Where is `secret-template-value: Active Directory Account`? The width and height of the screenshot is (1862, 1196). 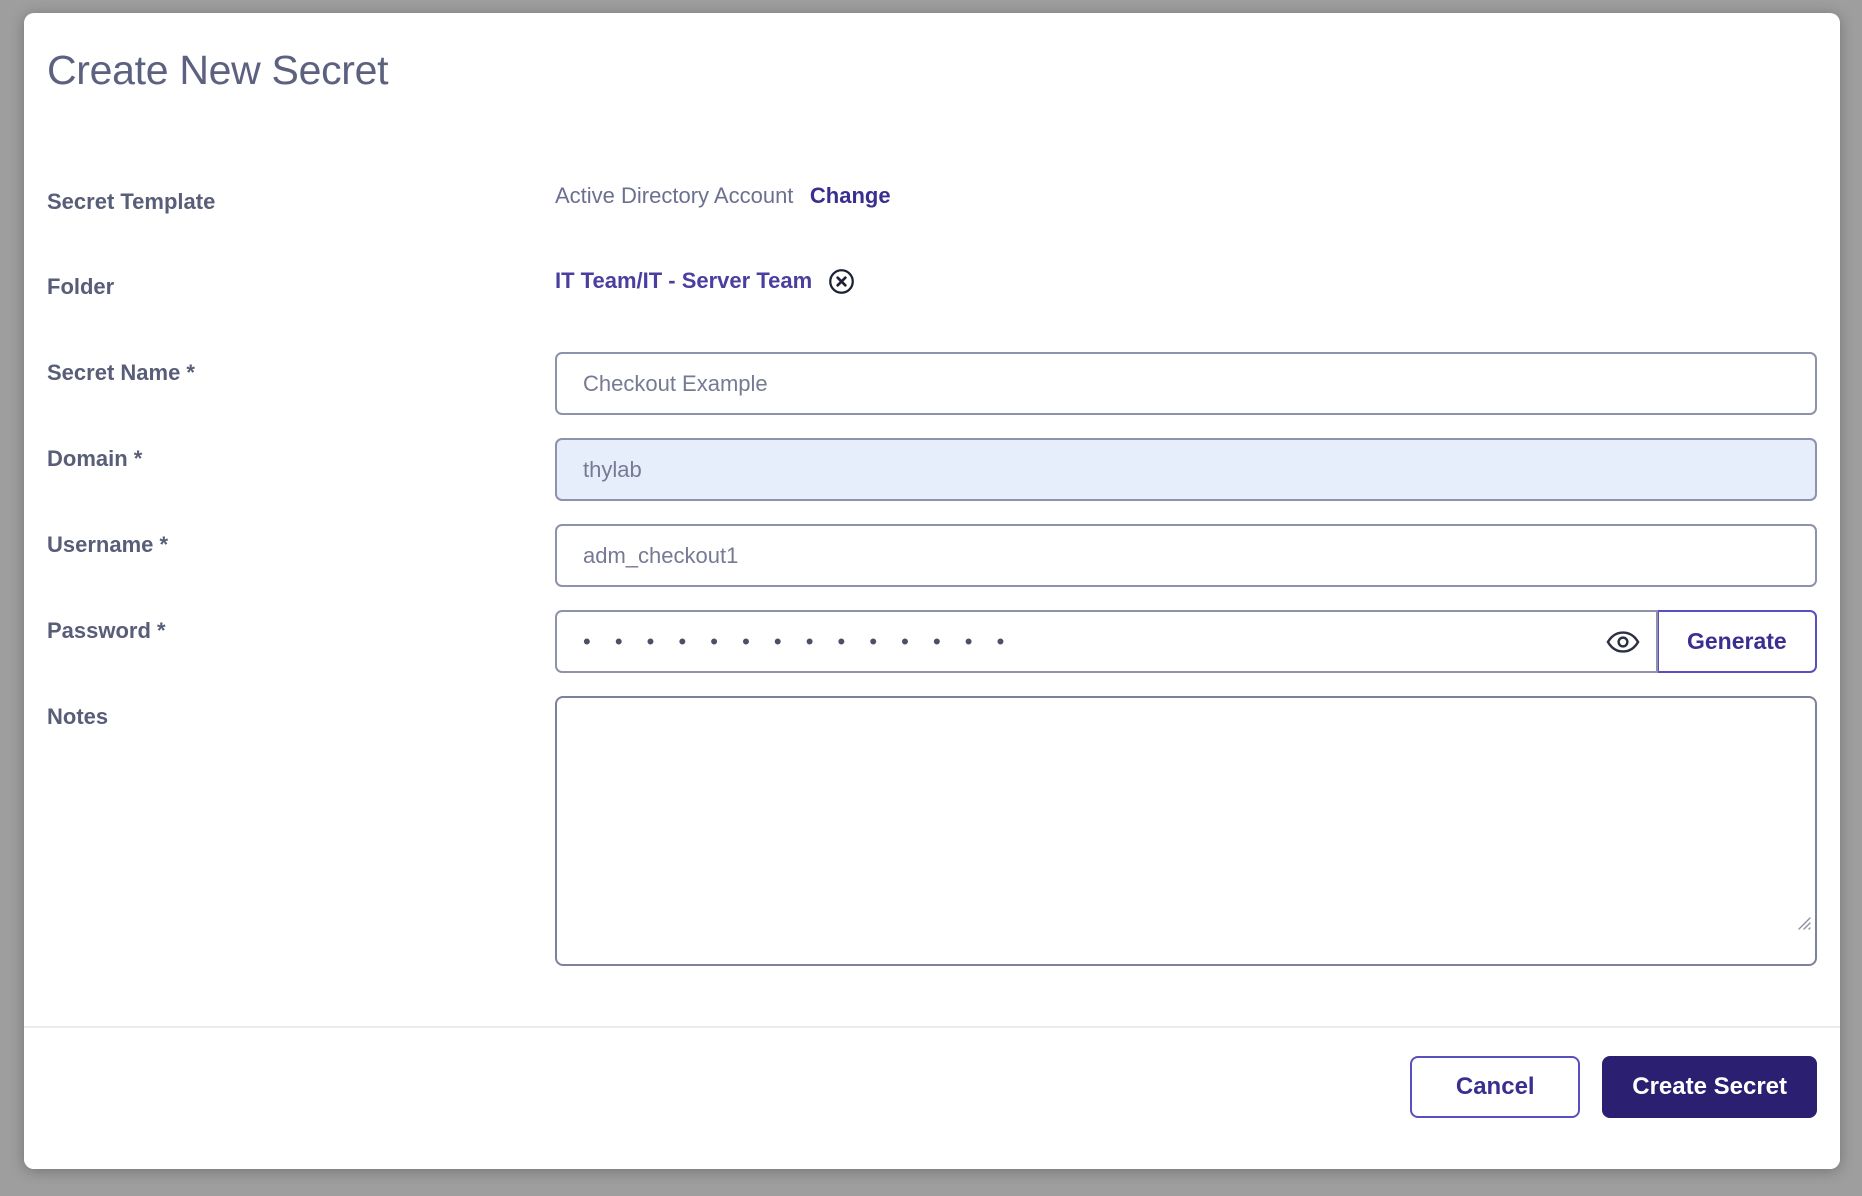 secret-template-value: Active Directory Account is located at coordinates (674, 195).